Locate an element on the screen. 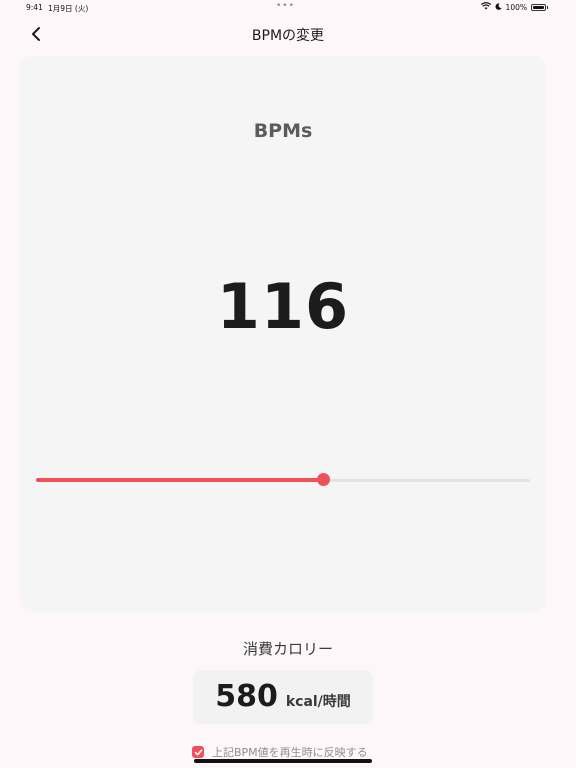  bpm-slider is located at coordinates (283, 480).